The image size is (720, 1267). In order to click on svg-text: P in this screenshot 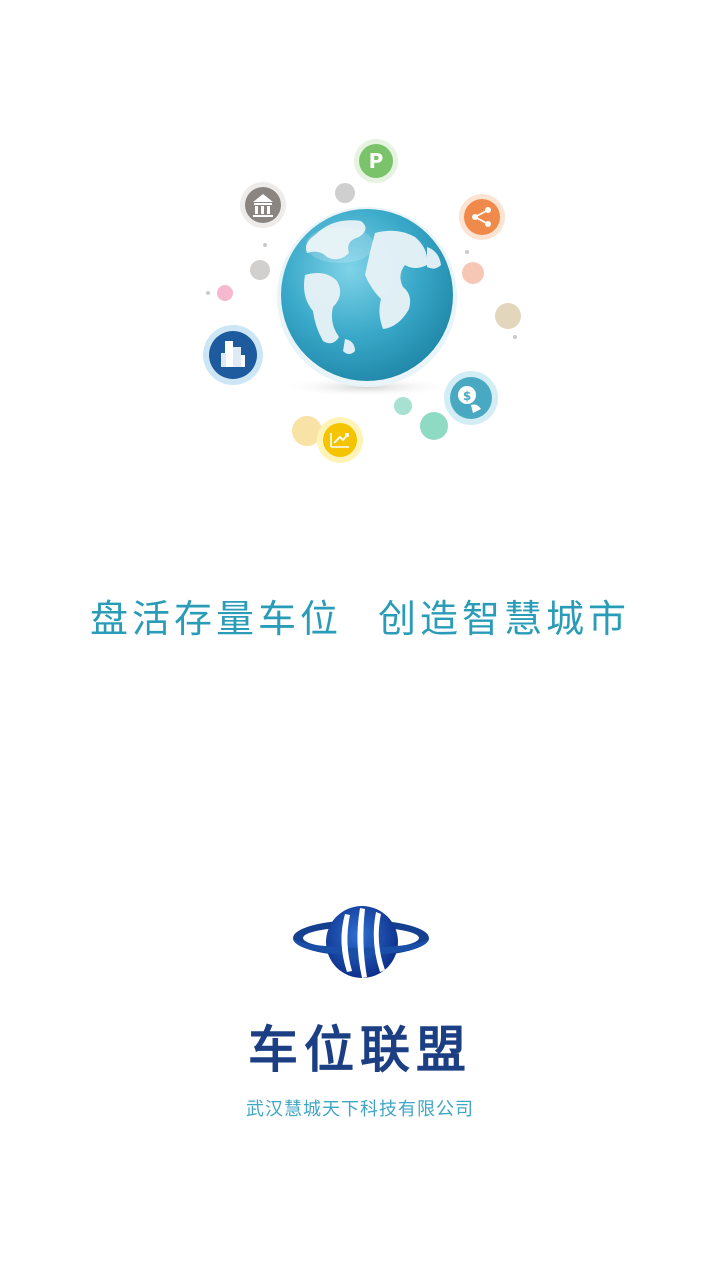, I will do `click(376, 161)`.